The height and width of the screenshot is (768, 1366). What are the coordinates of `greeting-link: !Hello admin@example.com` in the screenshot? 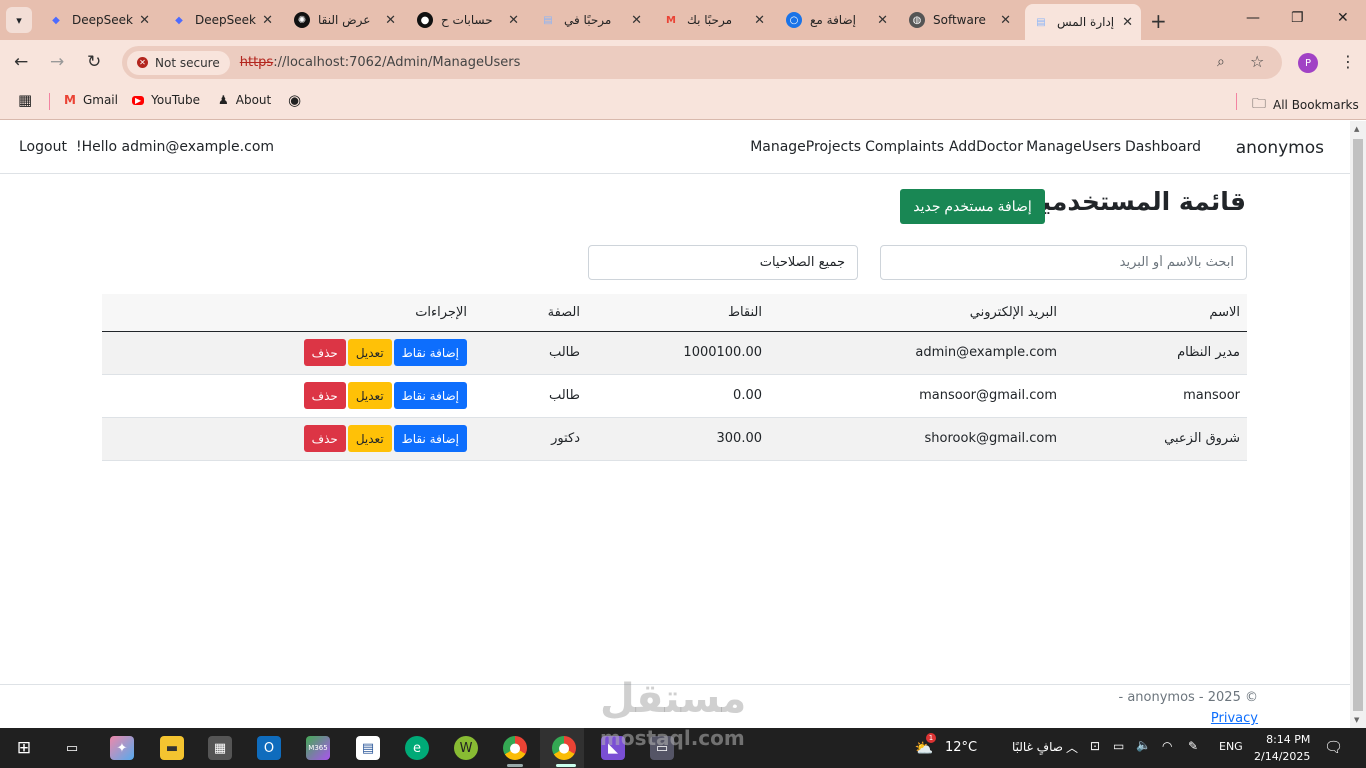 It's located at (175, 147).